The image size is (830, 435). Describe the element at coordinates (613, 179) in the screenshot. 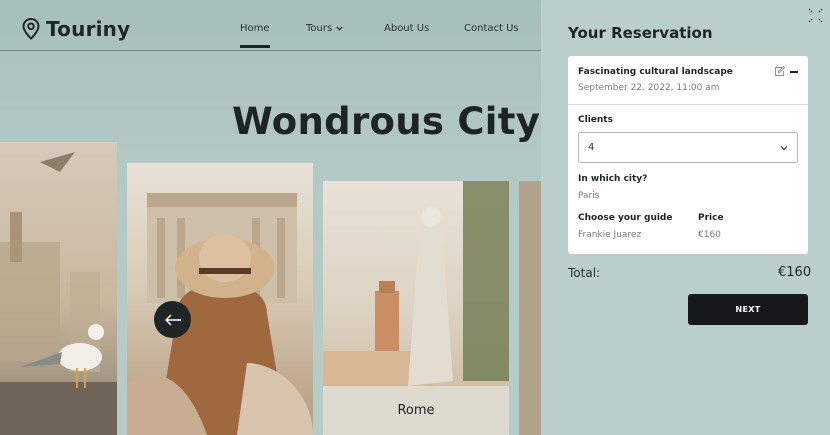

I see `city-label: In which city?` at that location.